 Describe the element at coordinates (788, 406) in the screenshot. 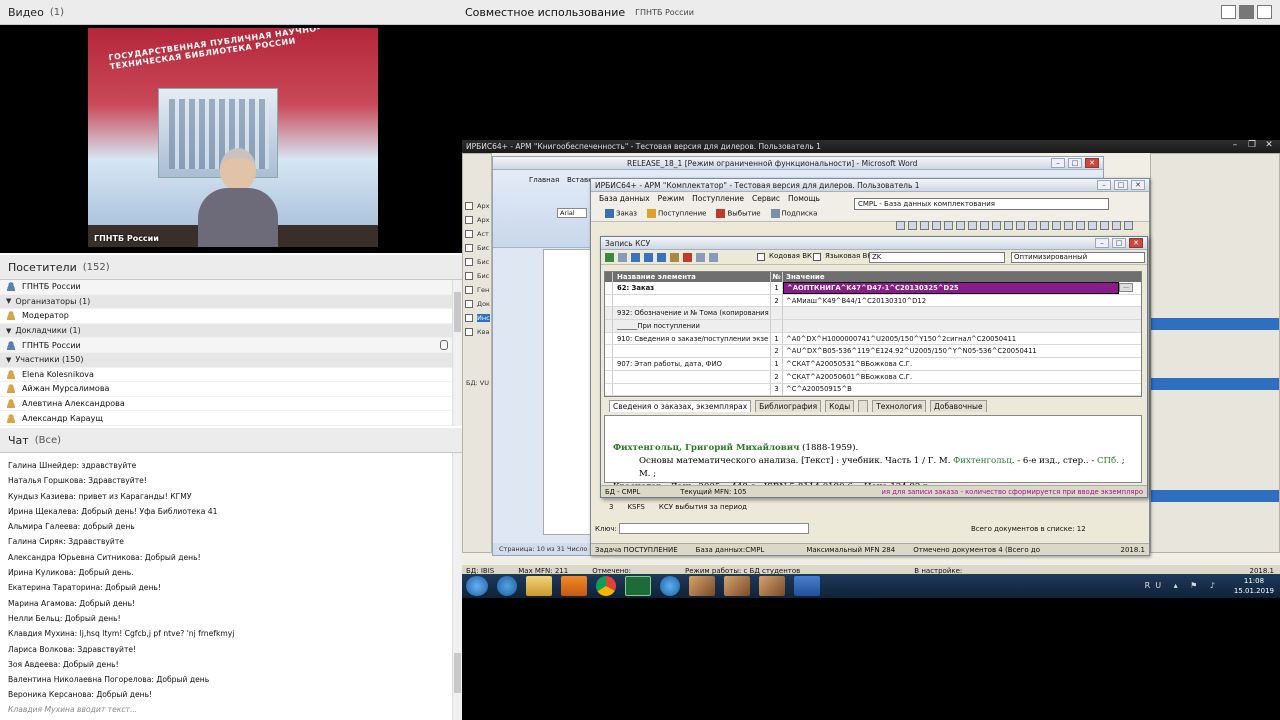

I see `tab-bibliography: Библиография` at that location.